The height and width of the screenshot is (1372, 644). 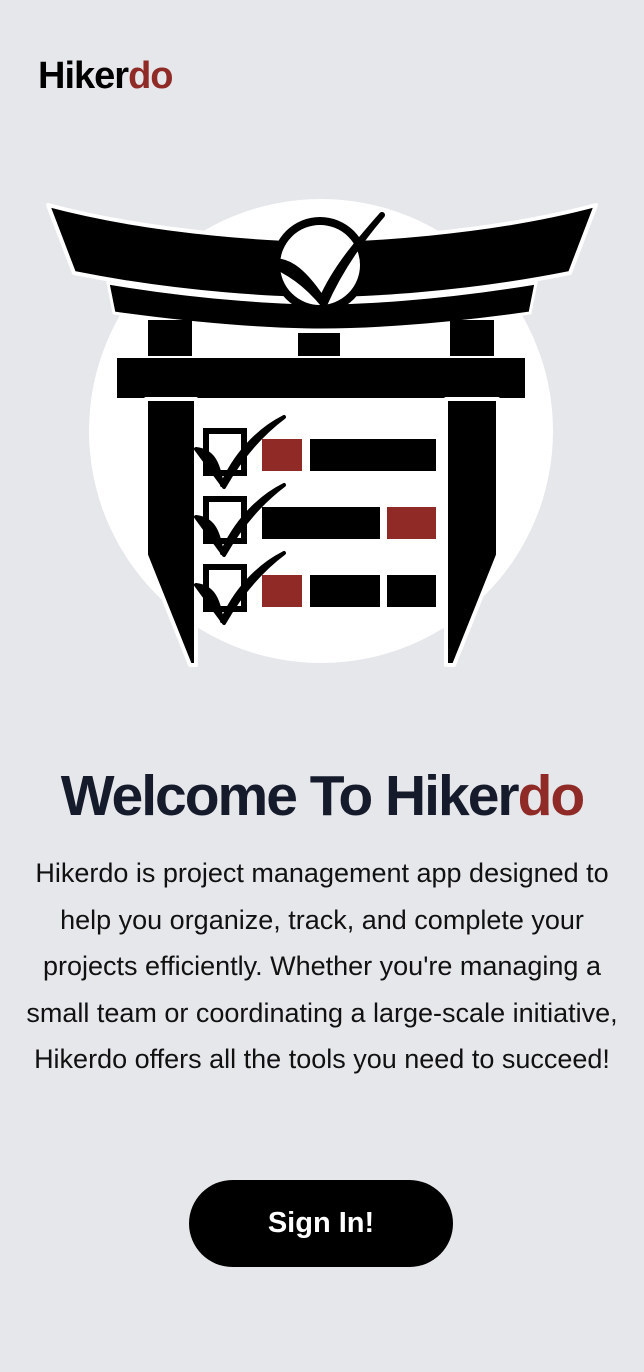 I want to click on logo-text-accent: do, so click(x=150, y=76).